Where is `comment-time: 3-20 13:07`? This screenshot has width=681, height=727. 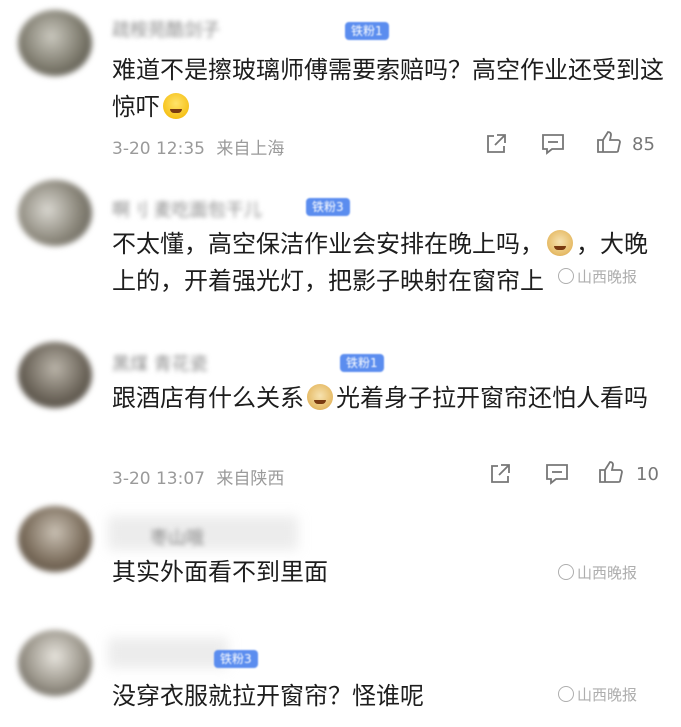
comment-time: 3-20 13:07 is located at coordinates (158, 479).